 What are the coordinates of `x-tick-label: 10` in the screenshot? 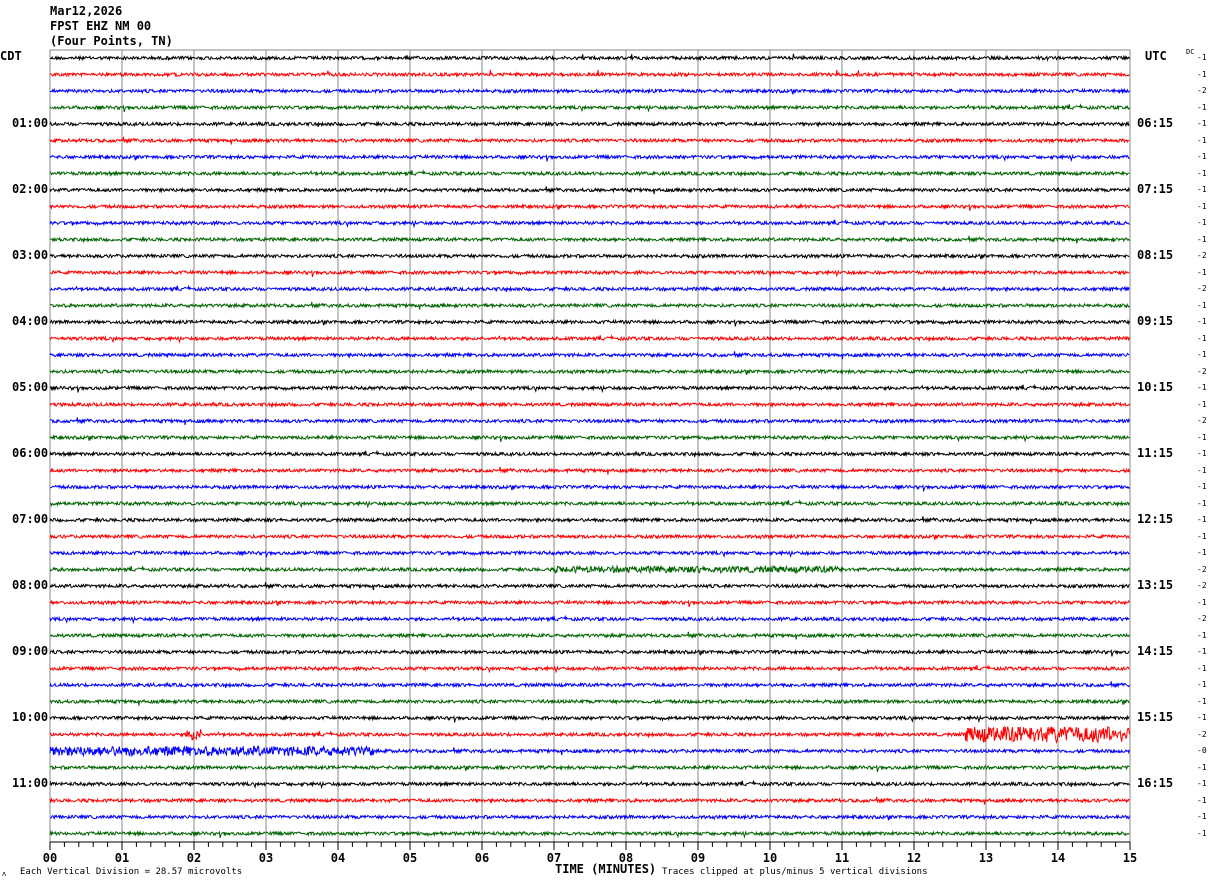 It's located at (770, 858).